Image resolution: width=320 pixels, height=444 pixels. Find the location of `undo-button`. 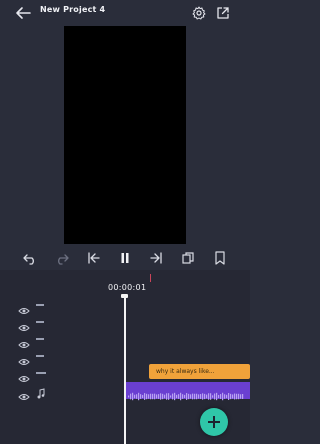

undo-button is located at coordinates (30, 258).